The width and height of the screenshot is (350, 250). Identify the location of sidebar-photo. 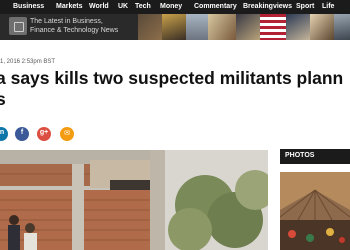
(315, 211).